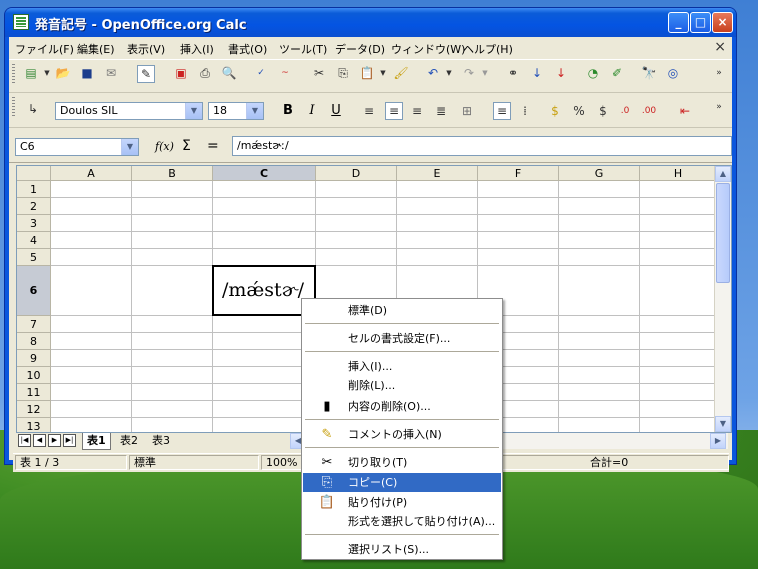 Image resolution: width=758 pixels, height=569 pixels. Describe the element at coordinates (63, 73) in the screenshot. I see `open-icon: 📂` at that location.